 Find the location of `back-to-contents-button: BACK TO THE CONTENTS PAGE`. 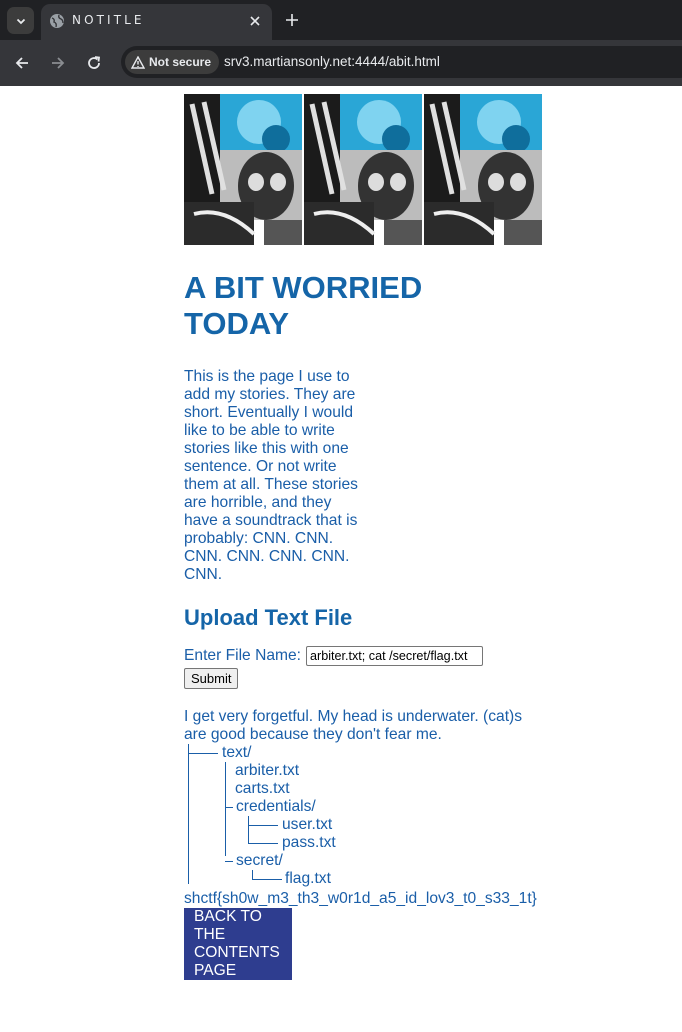

back-to-contents-button: BACK TO THE CONTENTS PAGE is located at coordinates (238, 944).